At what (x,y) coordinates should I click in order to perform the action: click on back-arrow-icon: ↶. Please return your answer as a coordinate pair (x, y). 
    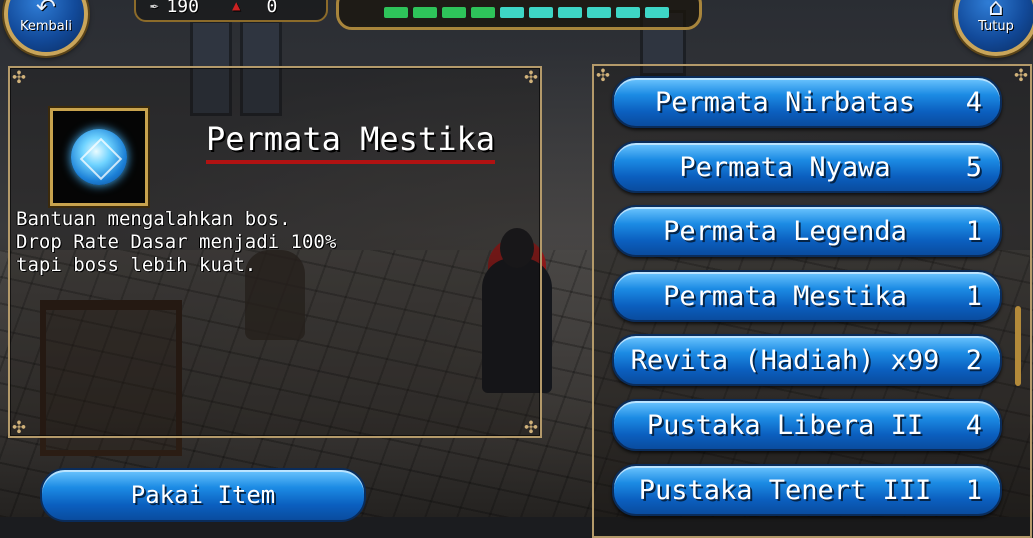
    Looking at the image, I should click on (46, 10).